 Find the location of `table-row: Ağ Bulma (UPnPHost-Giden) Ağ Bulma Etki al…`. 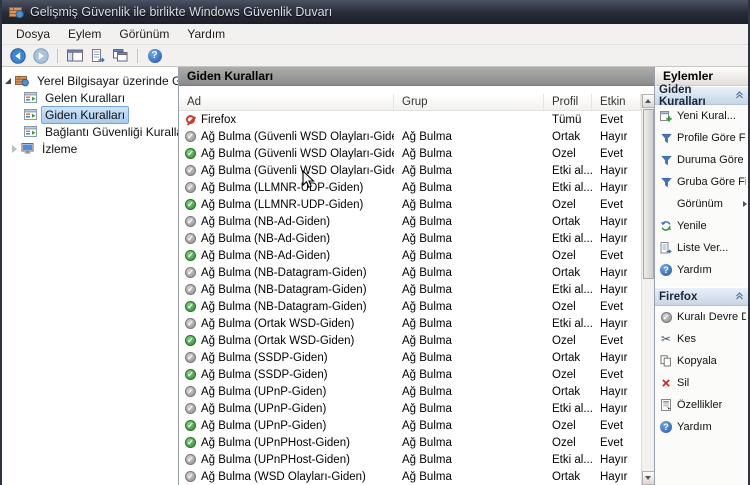

table-row: Ağ Bulma (UPnPHost-Giden) Ağ Bulma Etki al… is located at coordinates (410, 459).